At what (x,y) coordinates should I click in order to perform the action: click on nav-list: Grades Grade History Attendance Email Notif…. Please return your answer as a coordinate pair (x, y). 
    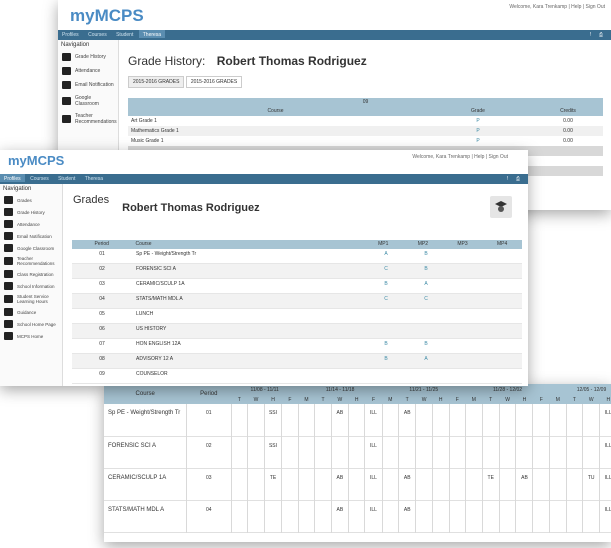
    Looking at the image, I should click on (31, 268).